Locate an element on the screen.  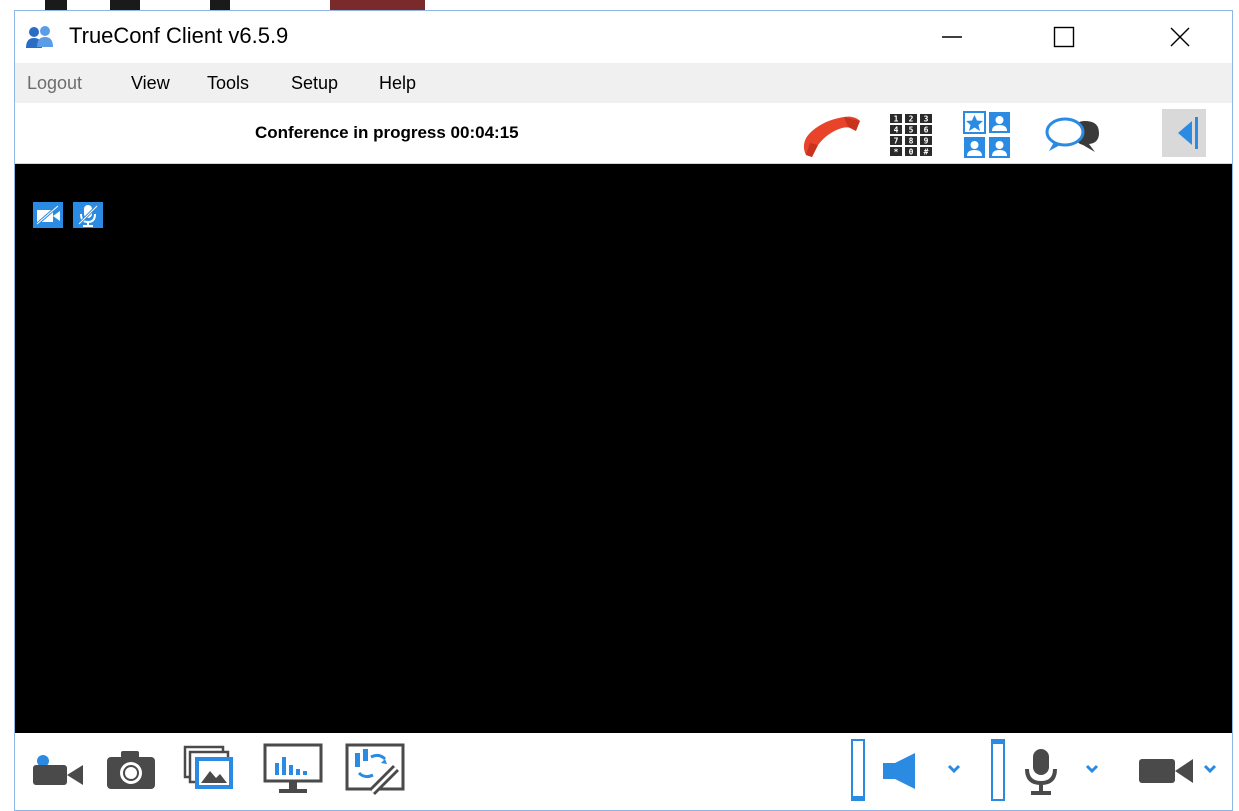
maximize-icon is located at coordinates (1064, 37).